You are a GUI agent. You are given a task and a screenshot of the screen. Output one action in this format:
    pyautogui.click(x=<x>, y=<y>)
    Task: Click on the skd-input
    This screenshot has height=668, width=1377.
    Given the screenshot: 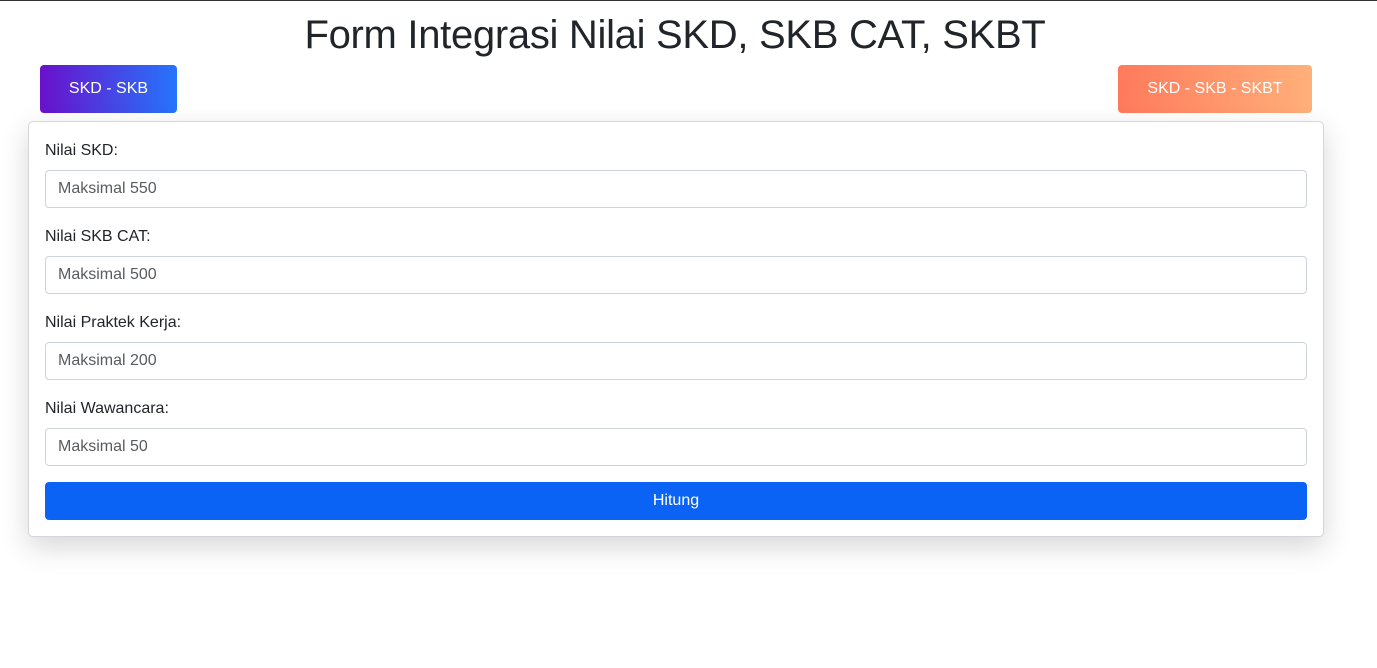 What is the action you would take?
    pyautogui.click(x=676, y=189)
    